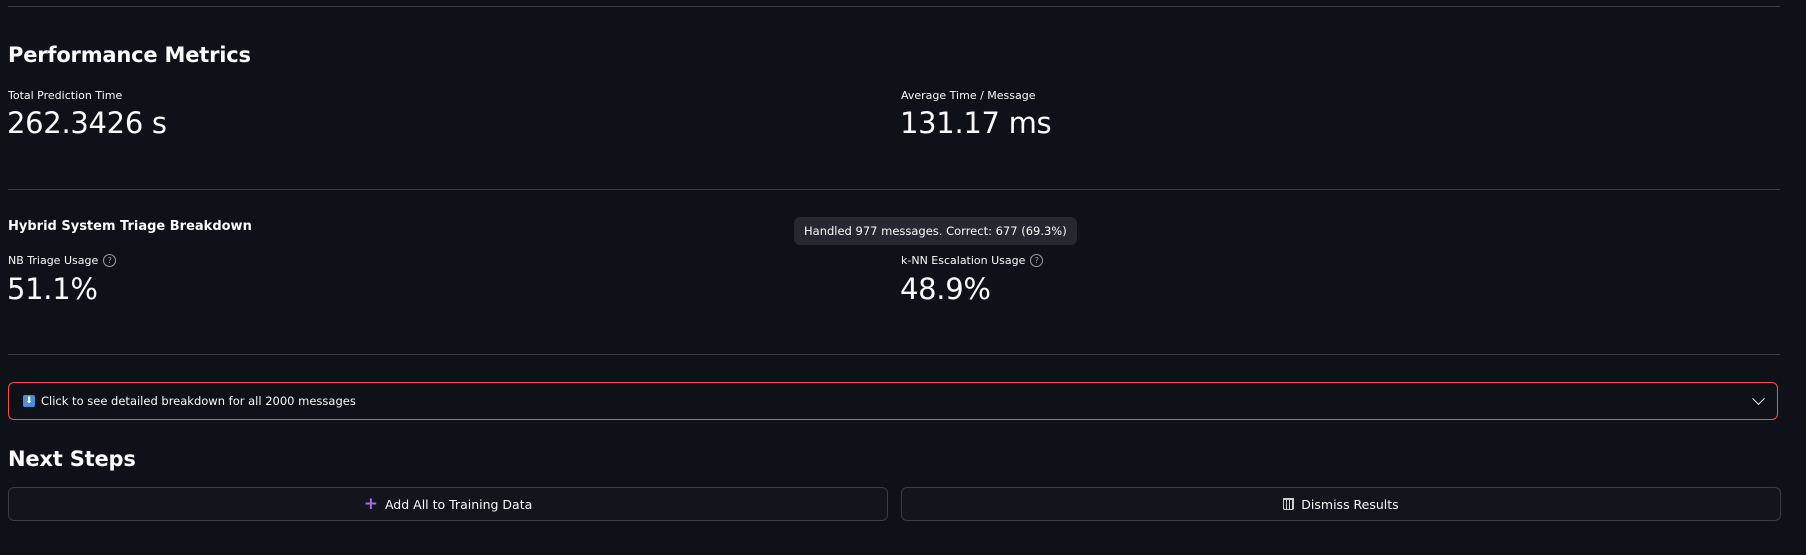 The image size is (1806, 555). What do you see at coordinates (29, 401) in the screenshot?
I see `down-arrow-icon: ⬇` at bounding box center [29, 401].